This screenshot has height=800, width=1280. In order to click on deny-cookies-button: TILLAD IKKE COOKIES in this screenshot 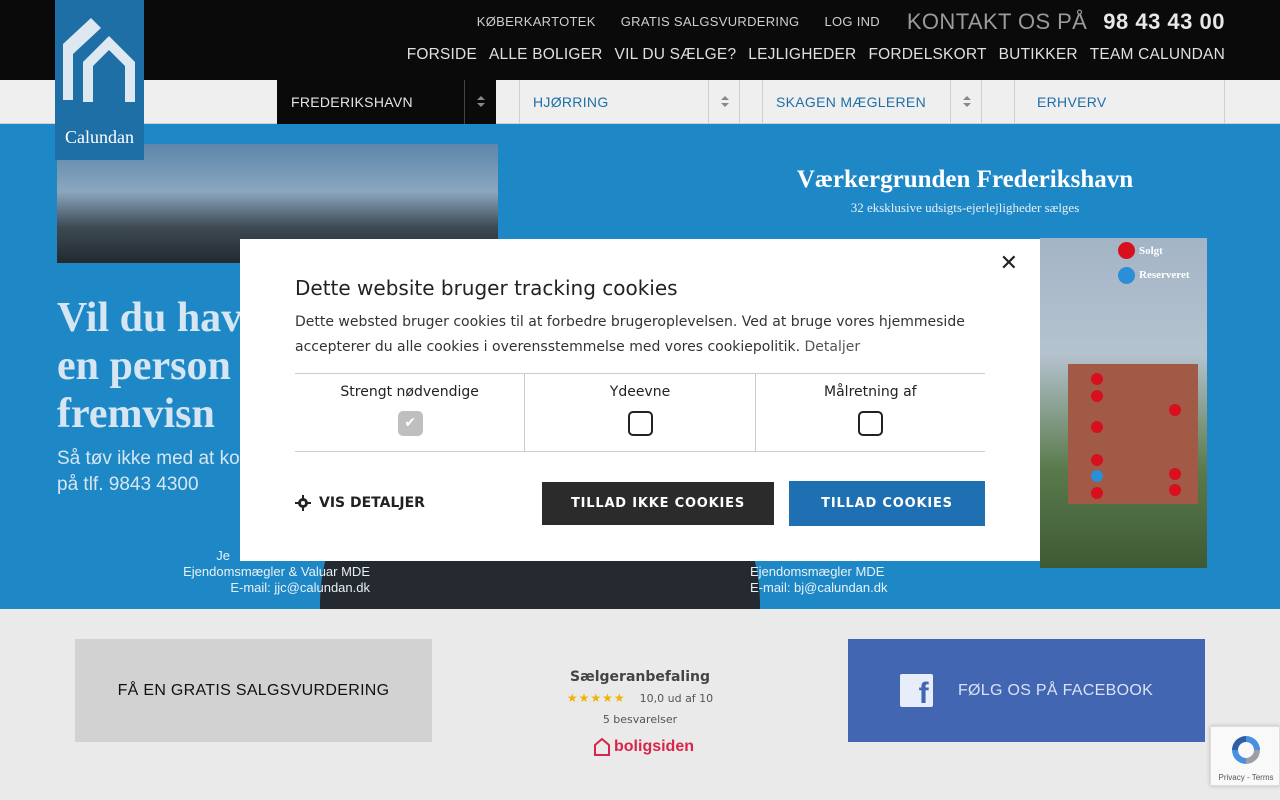, I will do `click(658, 503)`.